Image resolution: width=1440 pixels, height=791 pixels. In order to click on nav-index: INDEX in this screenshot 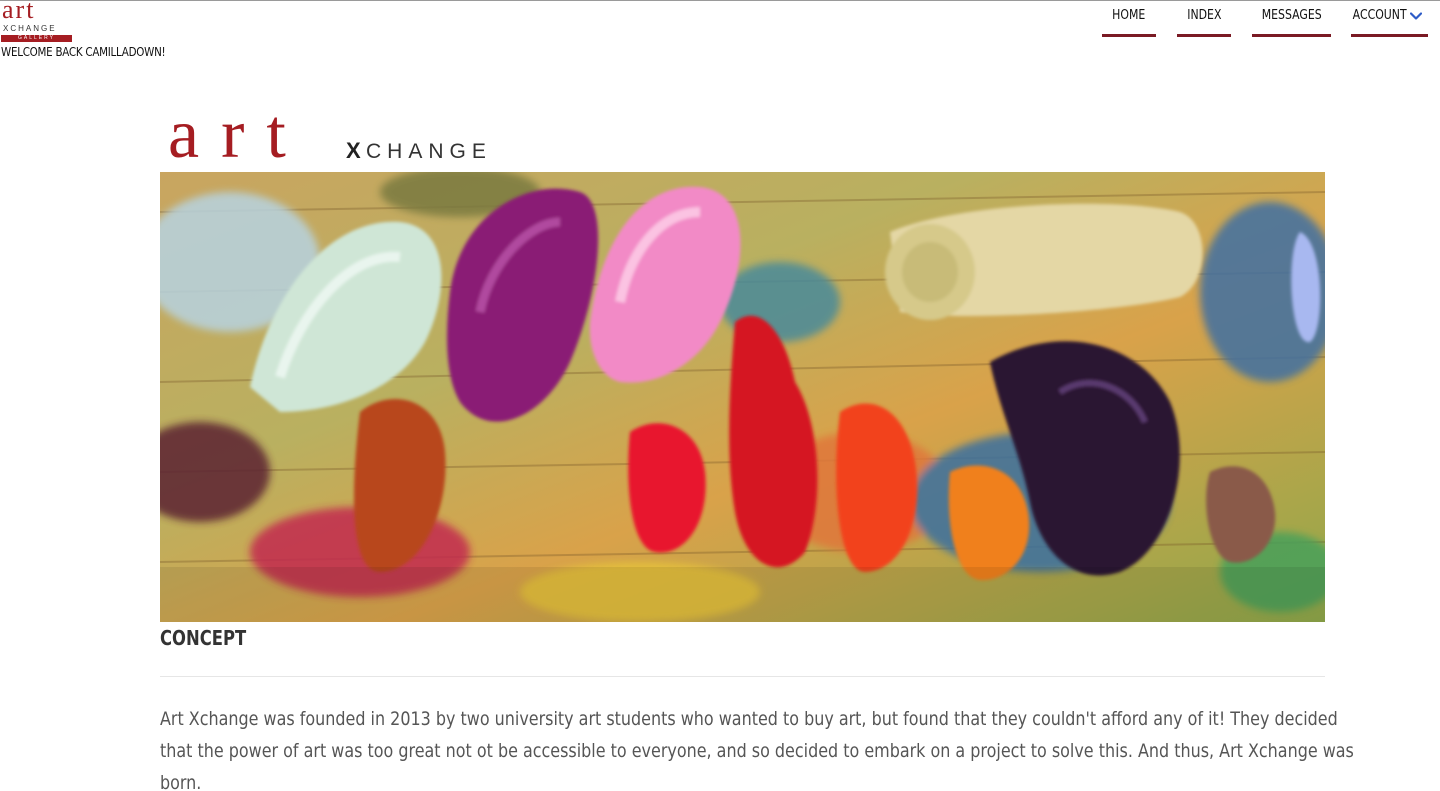, I will do `click(1204, 21)`.